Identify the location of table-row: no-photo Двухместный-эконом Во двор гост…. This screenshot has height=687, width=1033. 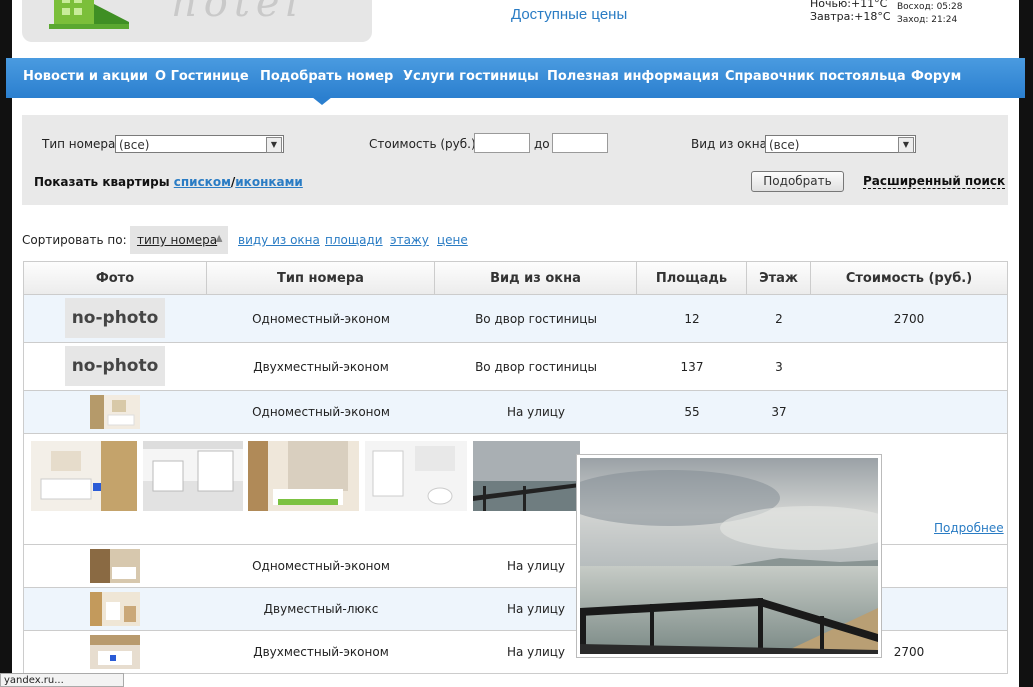
(515, 367).